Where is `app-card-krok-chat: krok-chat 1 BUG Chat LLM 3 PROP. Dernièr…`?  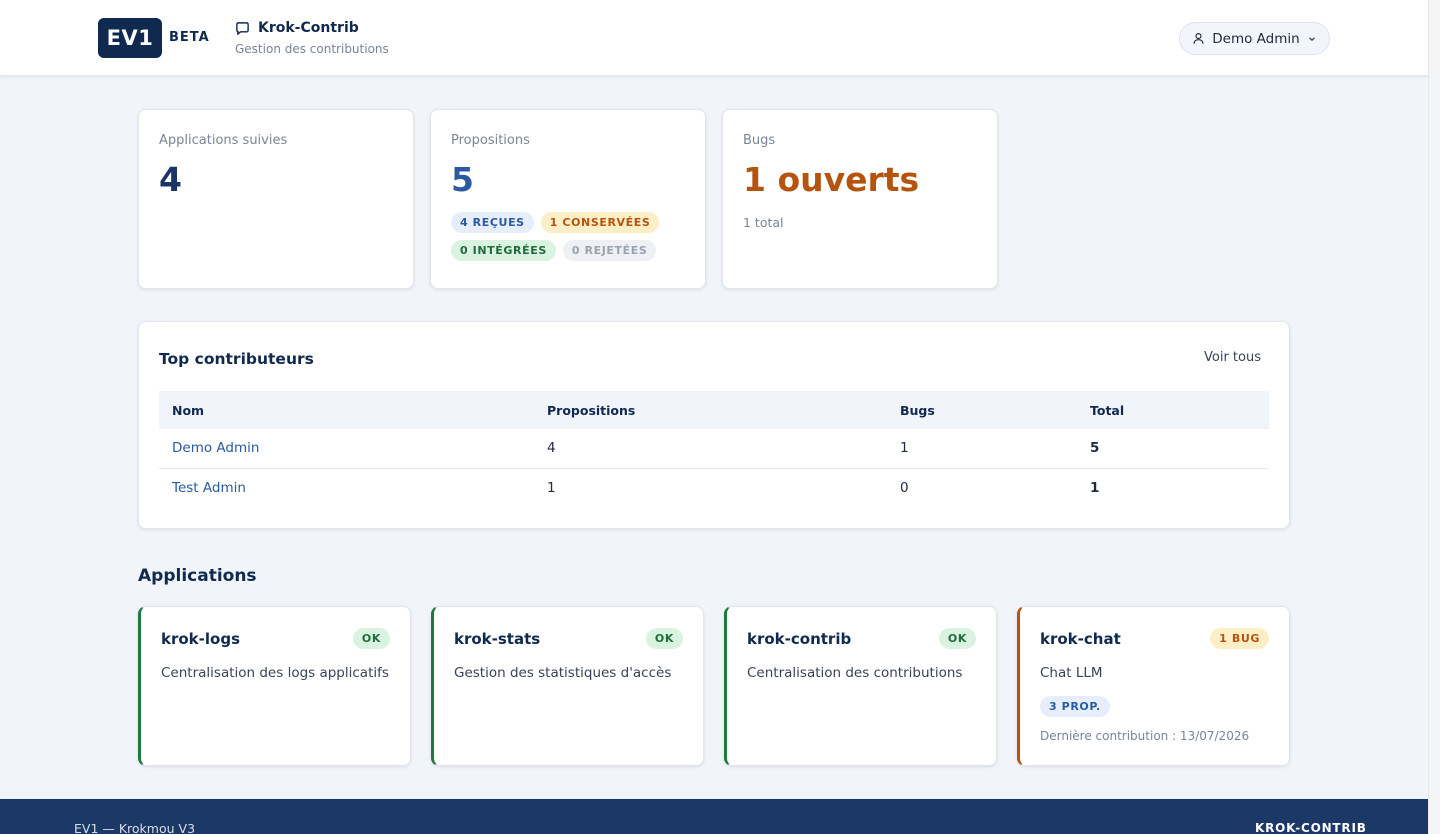 app-card-krok-chat: krok-chat 1 BUG Chat LLM 3 PROP. Dernièr… is located at coordinates (1153, 686).